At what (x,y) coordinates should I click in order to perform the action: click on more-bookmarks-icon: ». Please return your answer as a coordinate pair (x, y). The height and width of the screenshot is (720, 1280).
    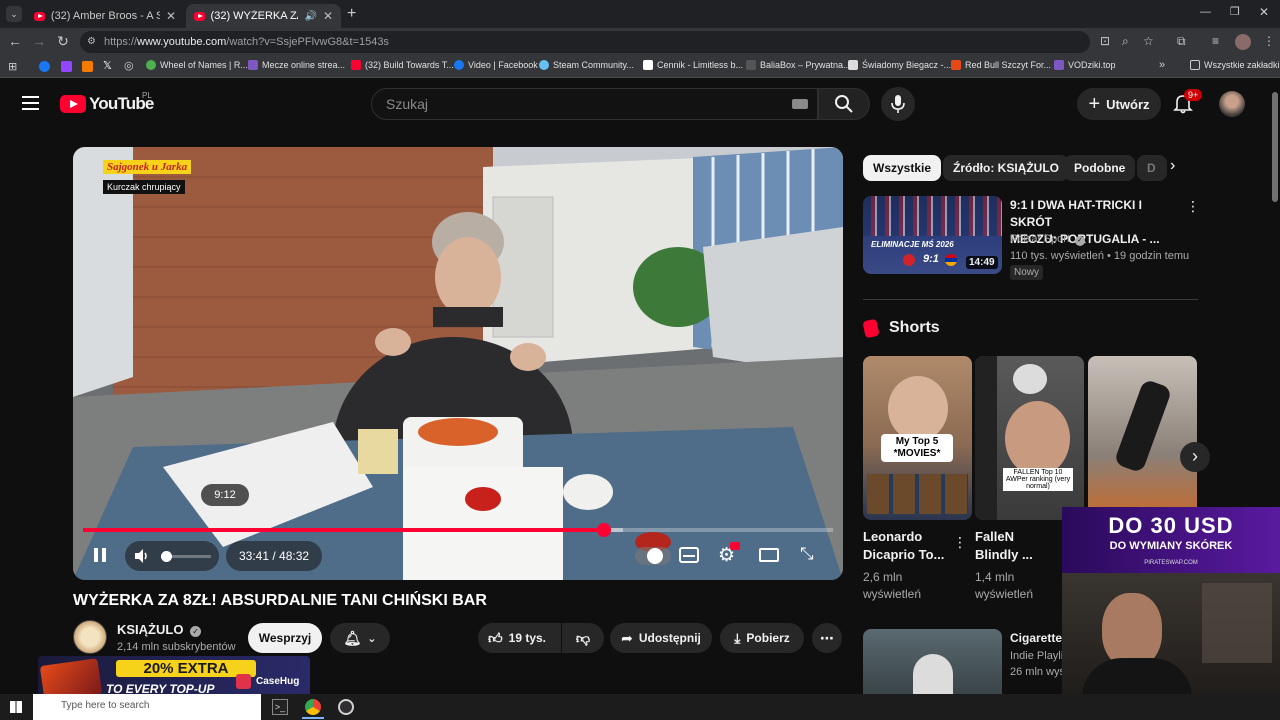
    Looking at the image, I should click on (1162, 65).